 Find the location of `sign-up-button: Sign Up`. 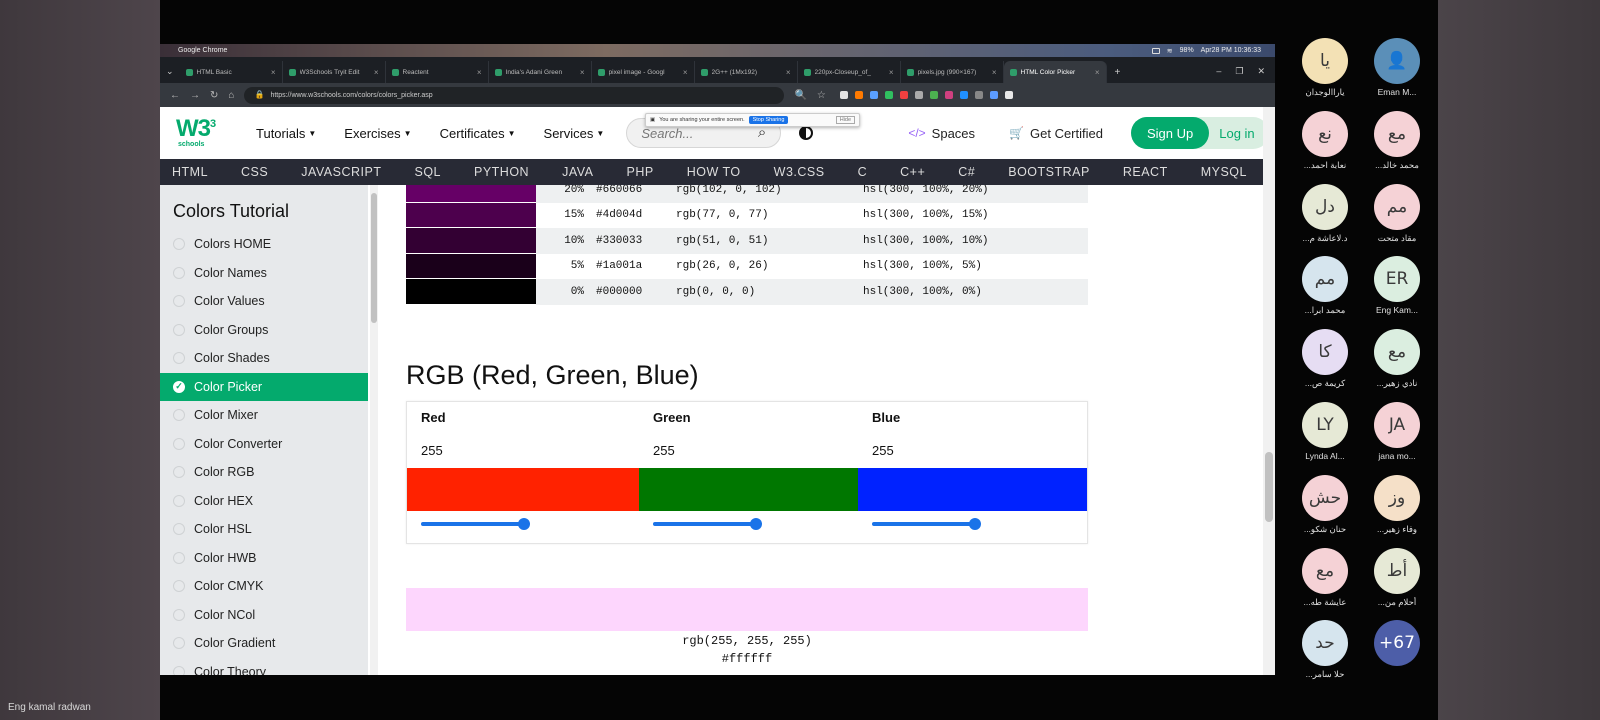

sign-up-button: Sign Up is located at coordinates (1170, 133).